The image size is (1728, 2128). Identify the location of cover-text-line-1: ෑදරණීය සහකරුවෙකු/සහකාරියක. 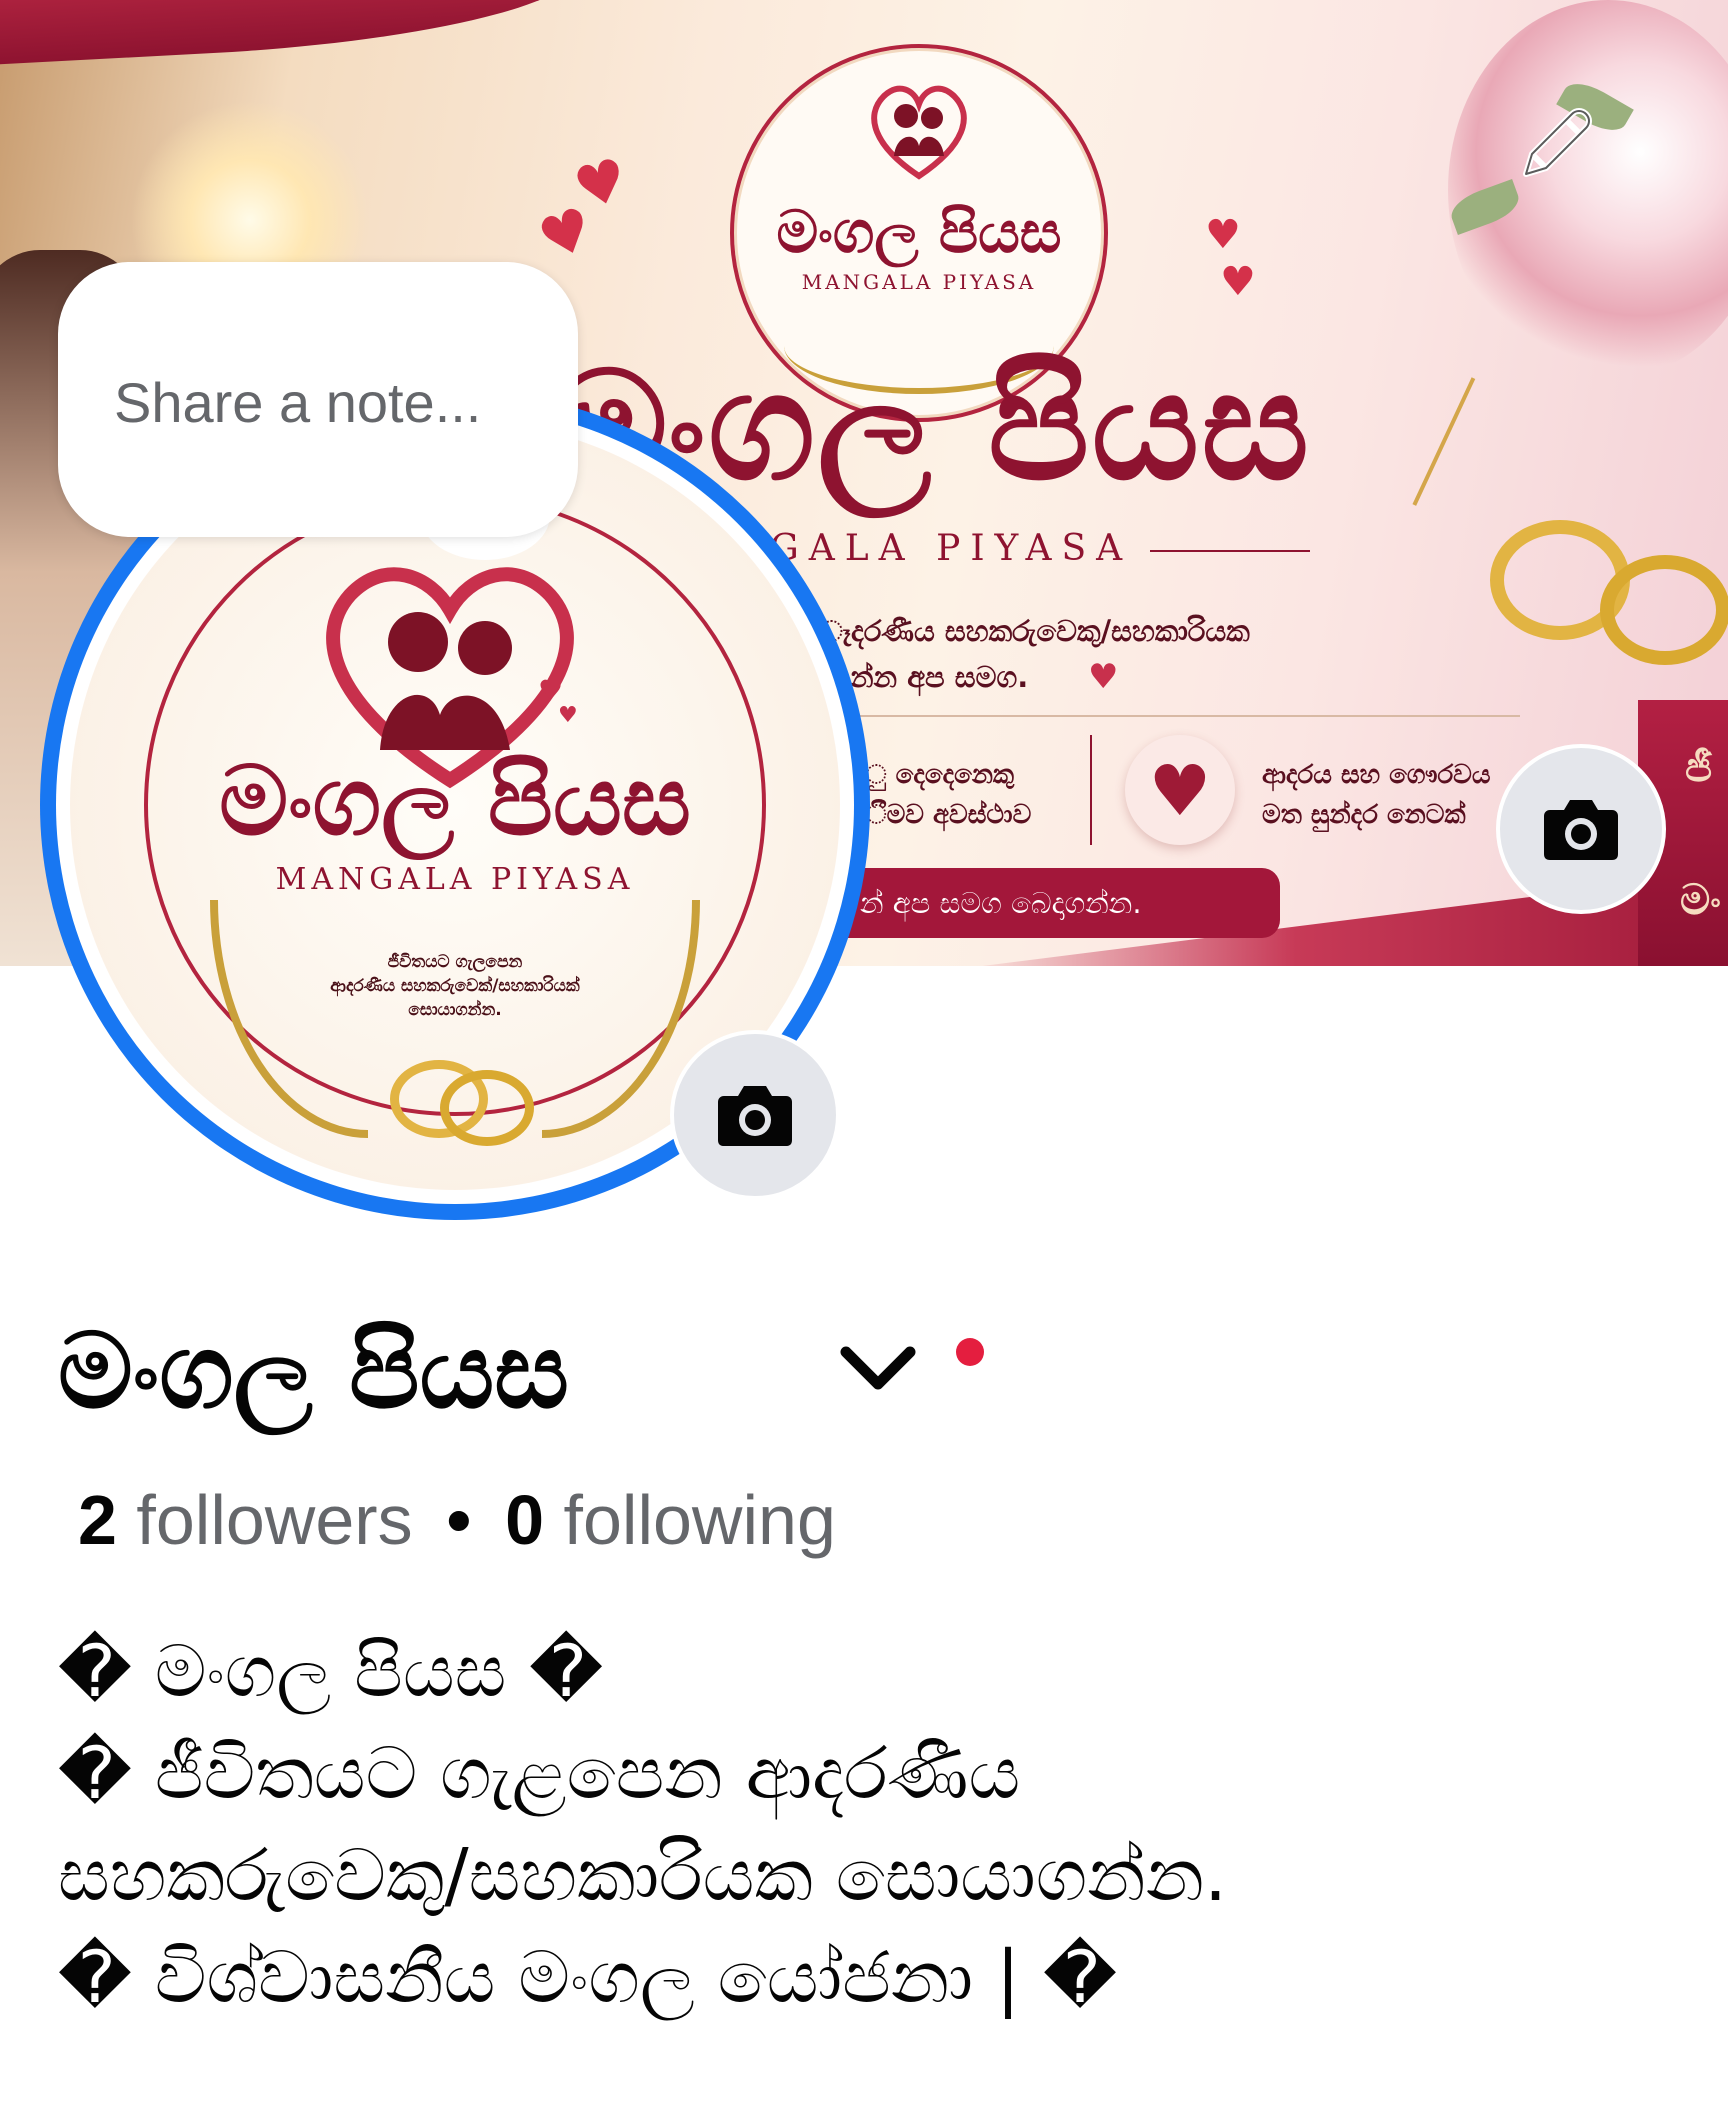
(1035, 631).